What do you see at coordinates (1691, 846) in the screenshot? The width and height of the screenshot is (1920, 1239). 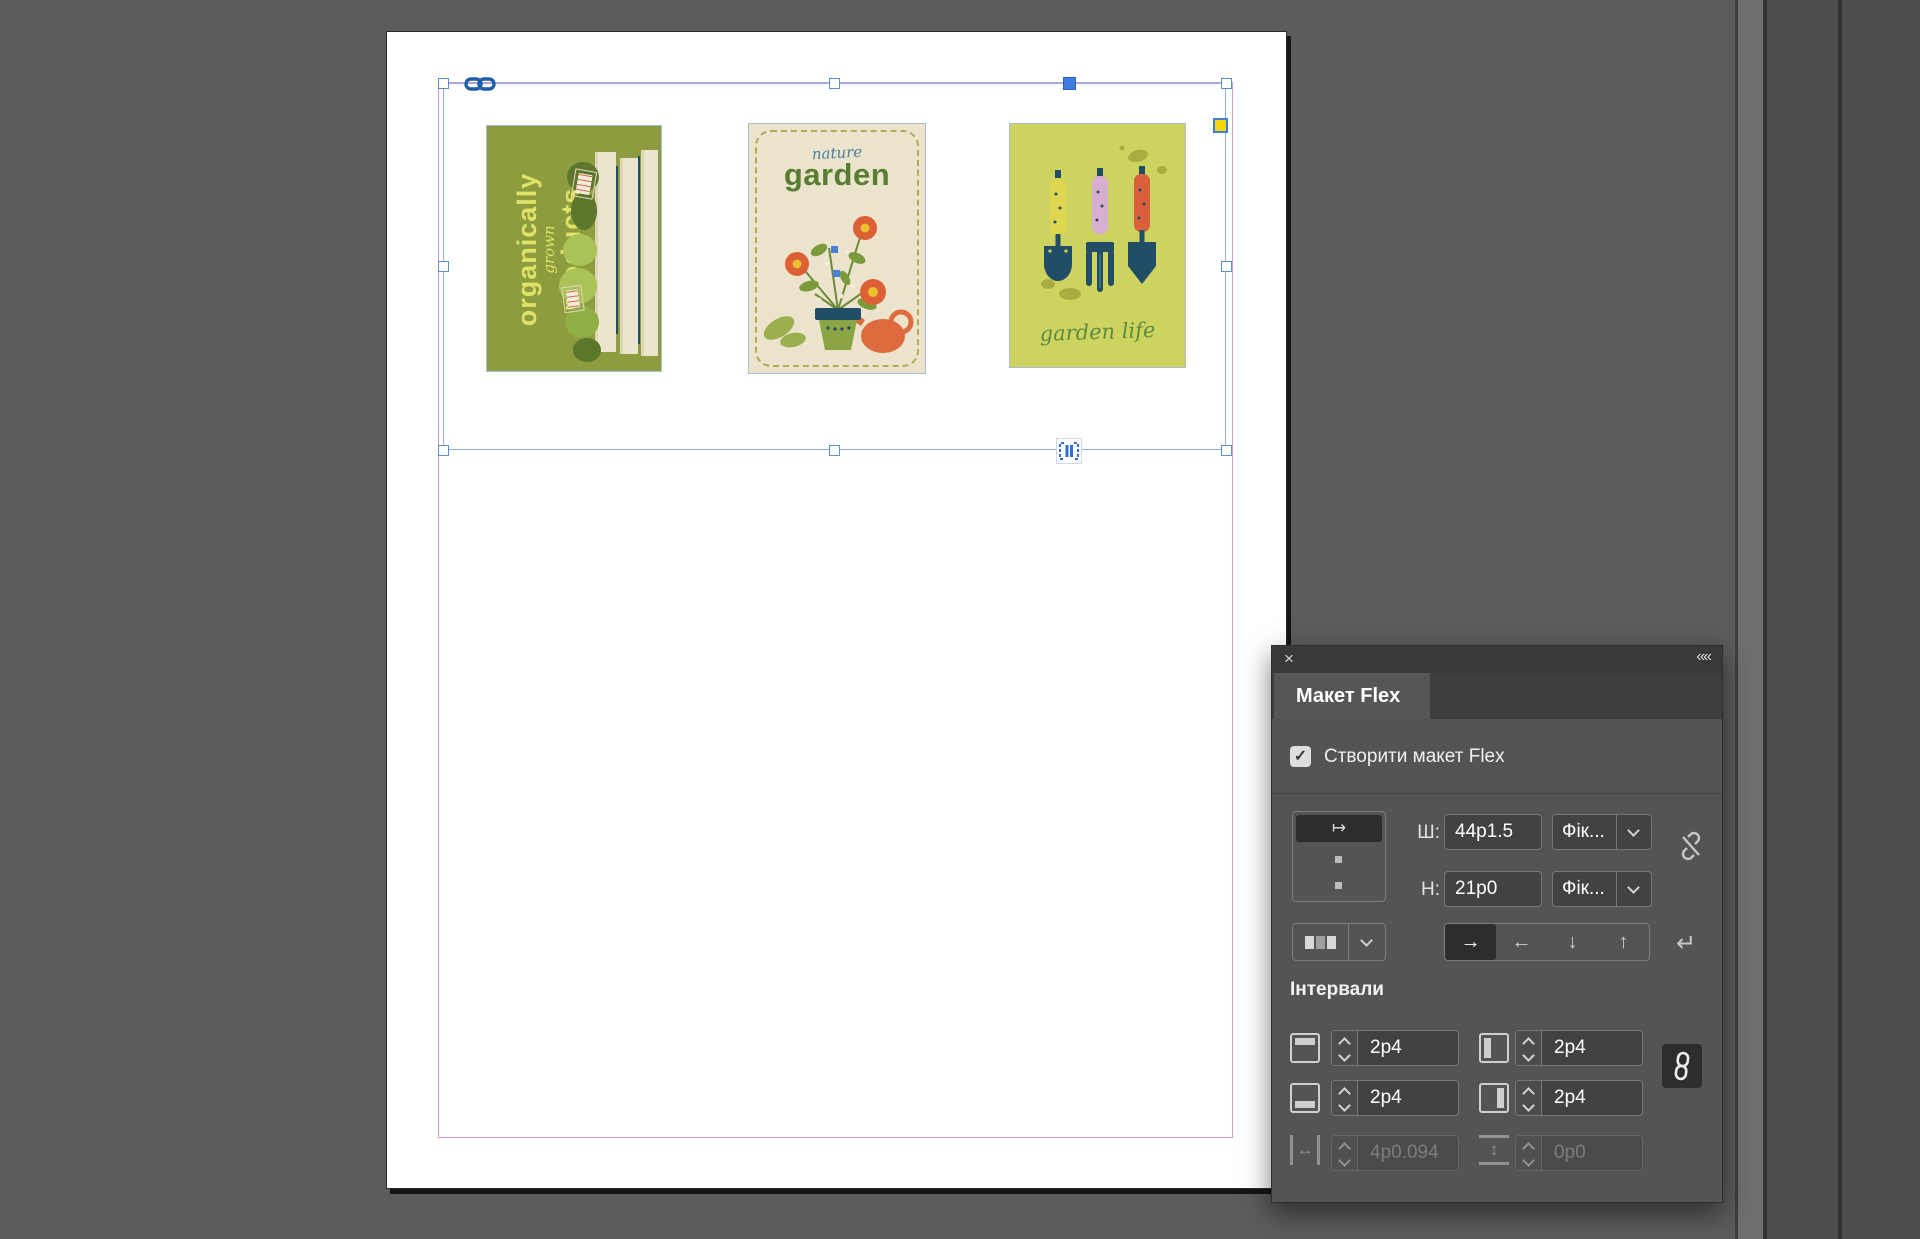 I see `unlink-dimensions-icon` at bounding box center [1691, 846].